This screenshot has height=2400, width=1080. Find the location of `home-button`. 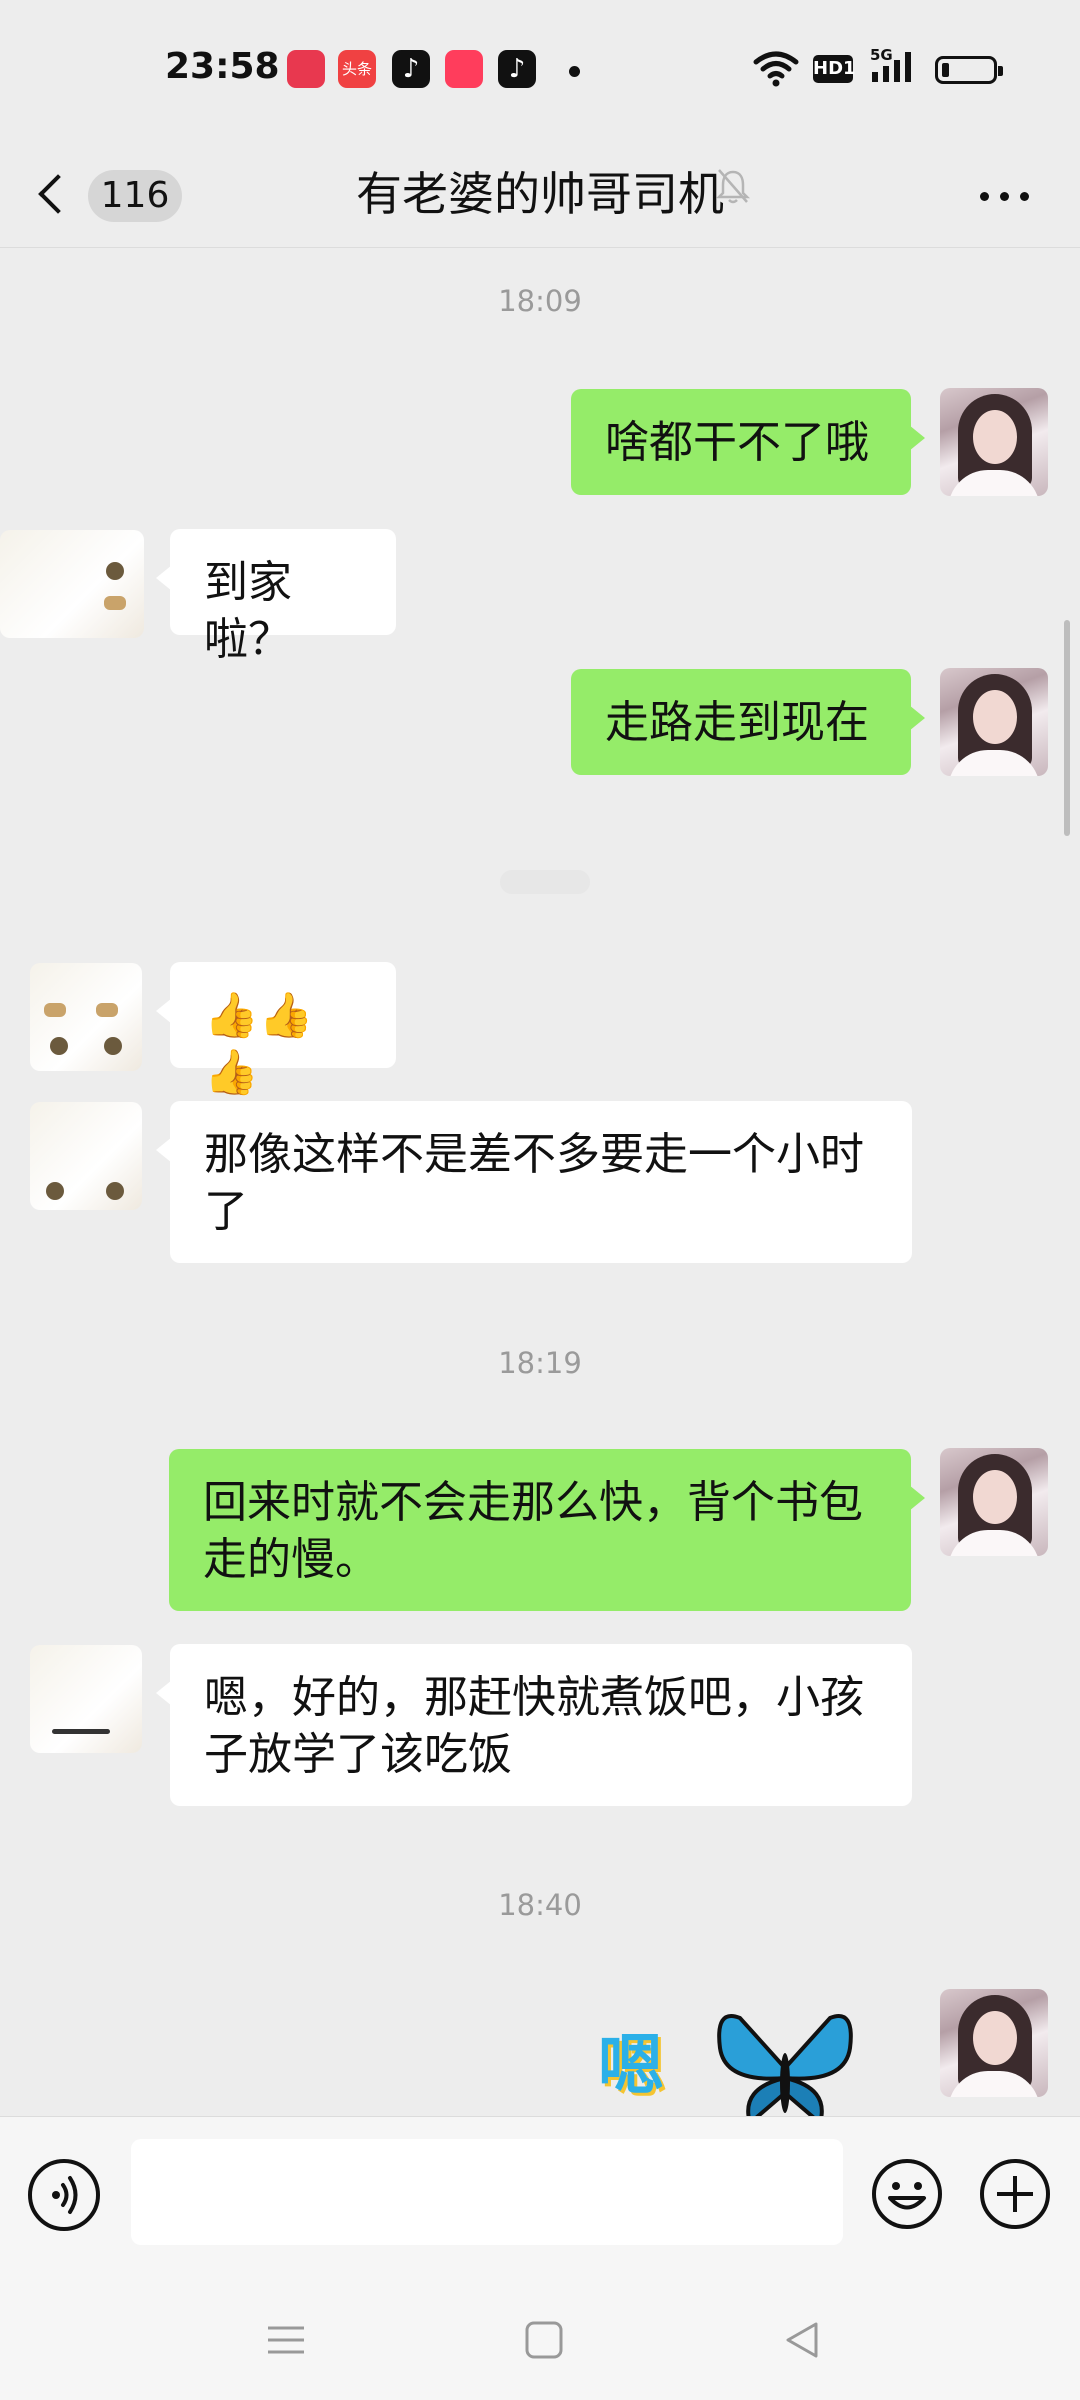

home-button is located at coordinates (544, 2340).